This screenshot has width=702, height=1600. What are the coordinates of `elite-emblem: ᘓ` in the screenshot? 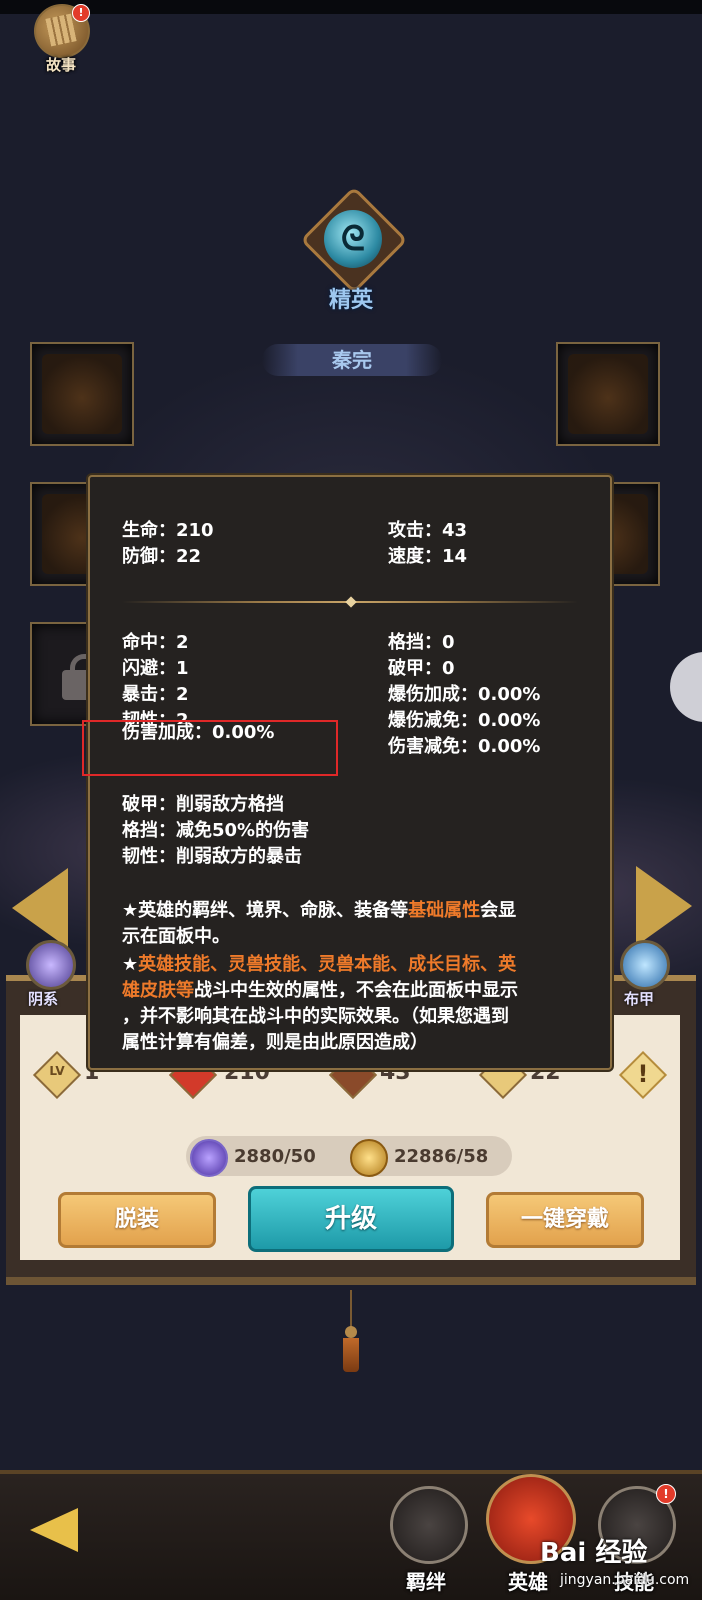 It's located at (353, 240).